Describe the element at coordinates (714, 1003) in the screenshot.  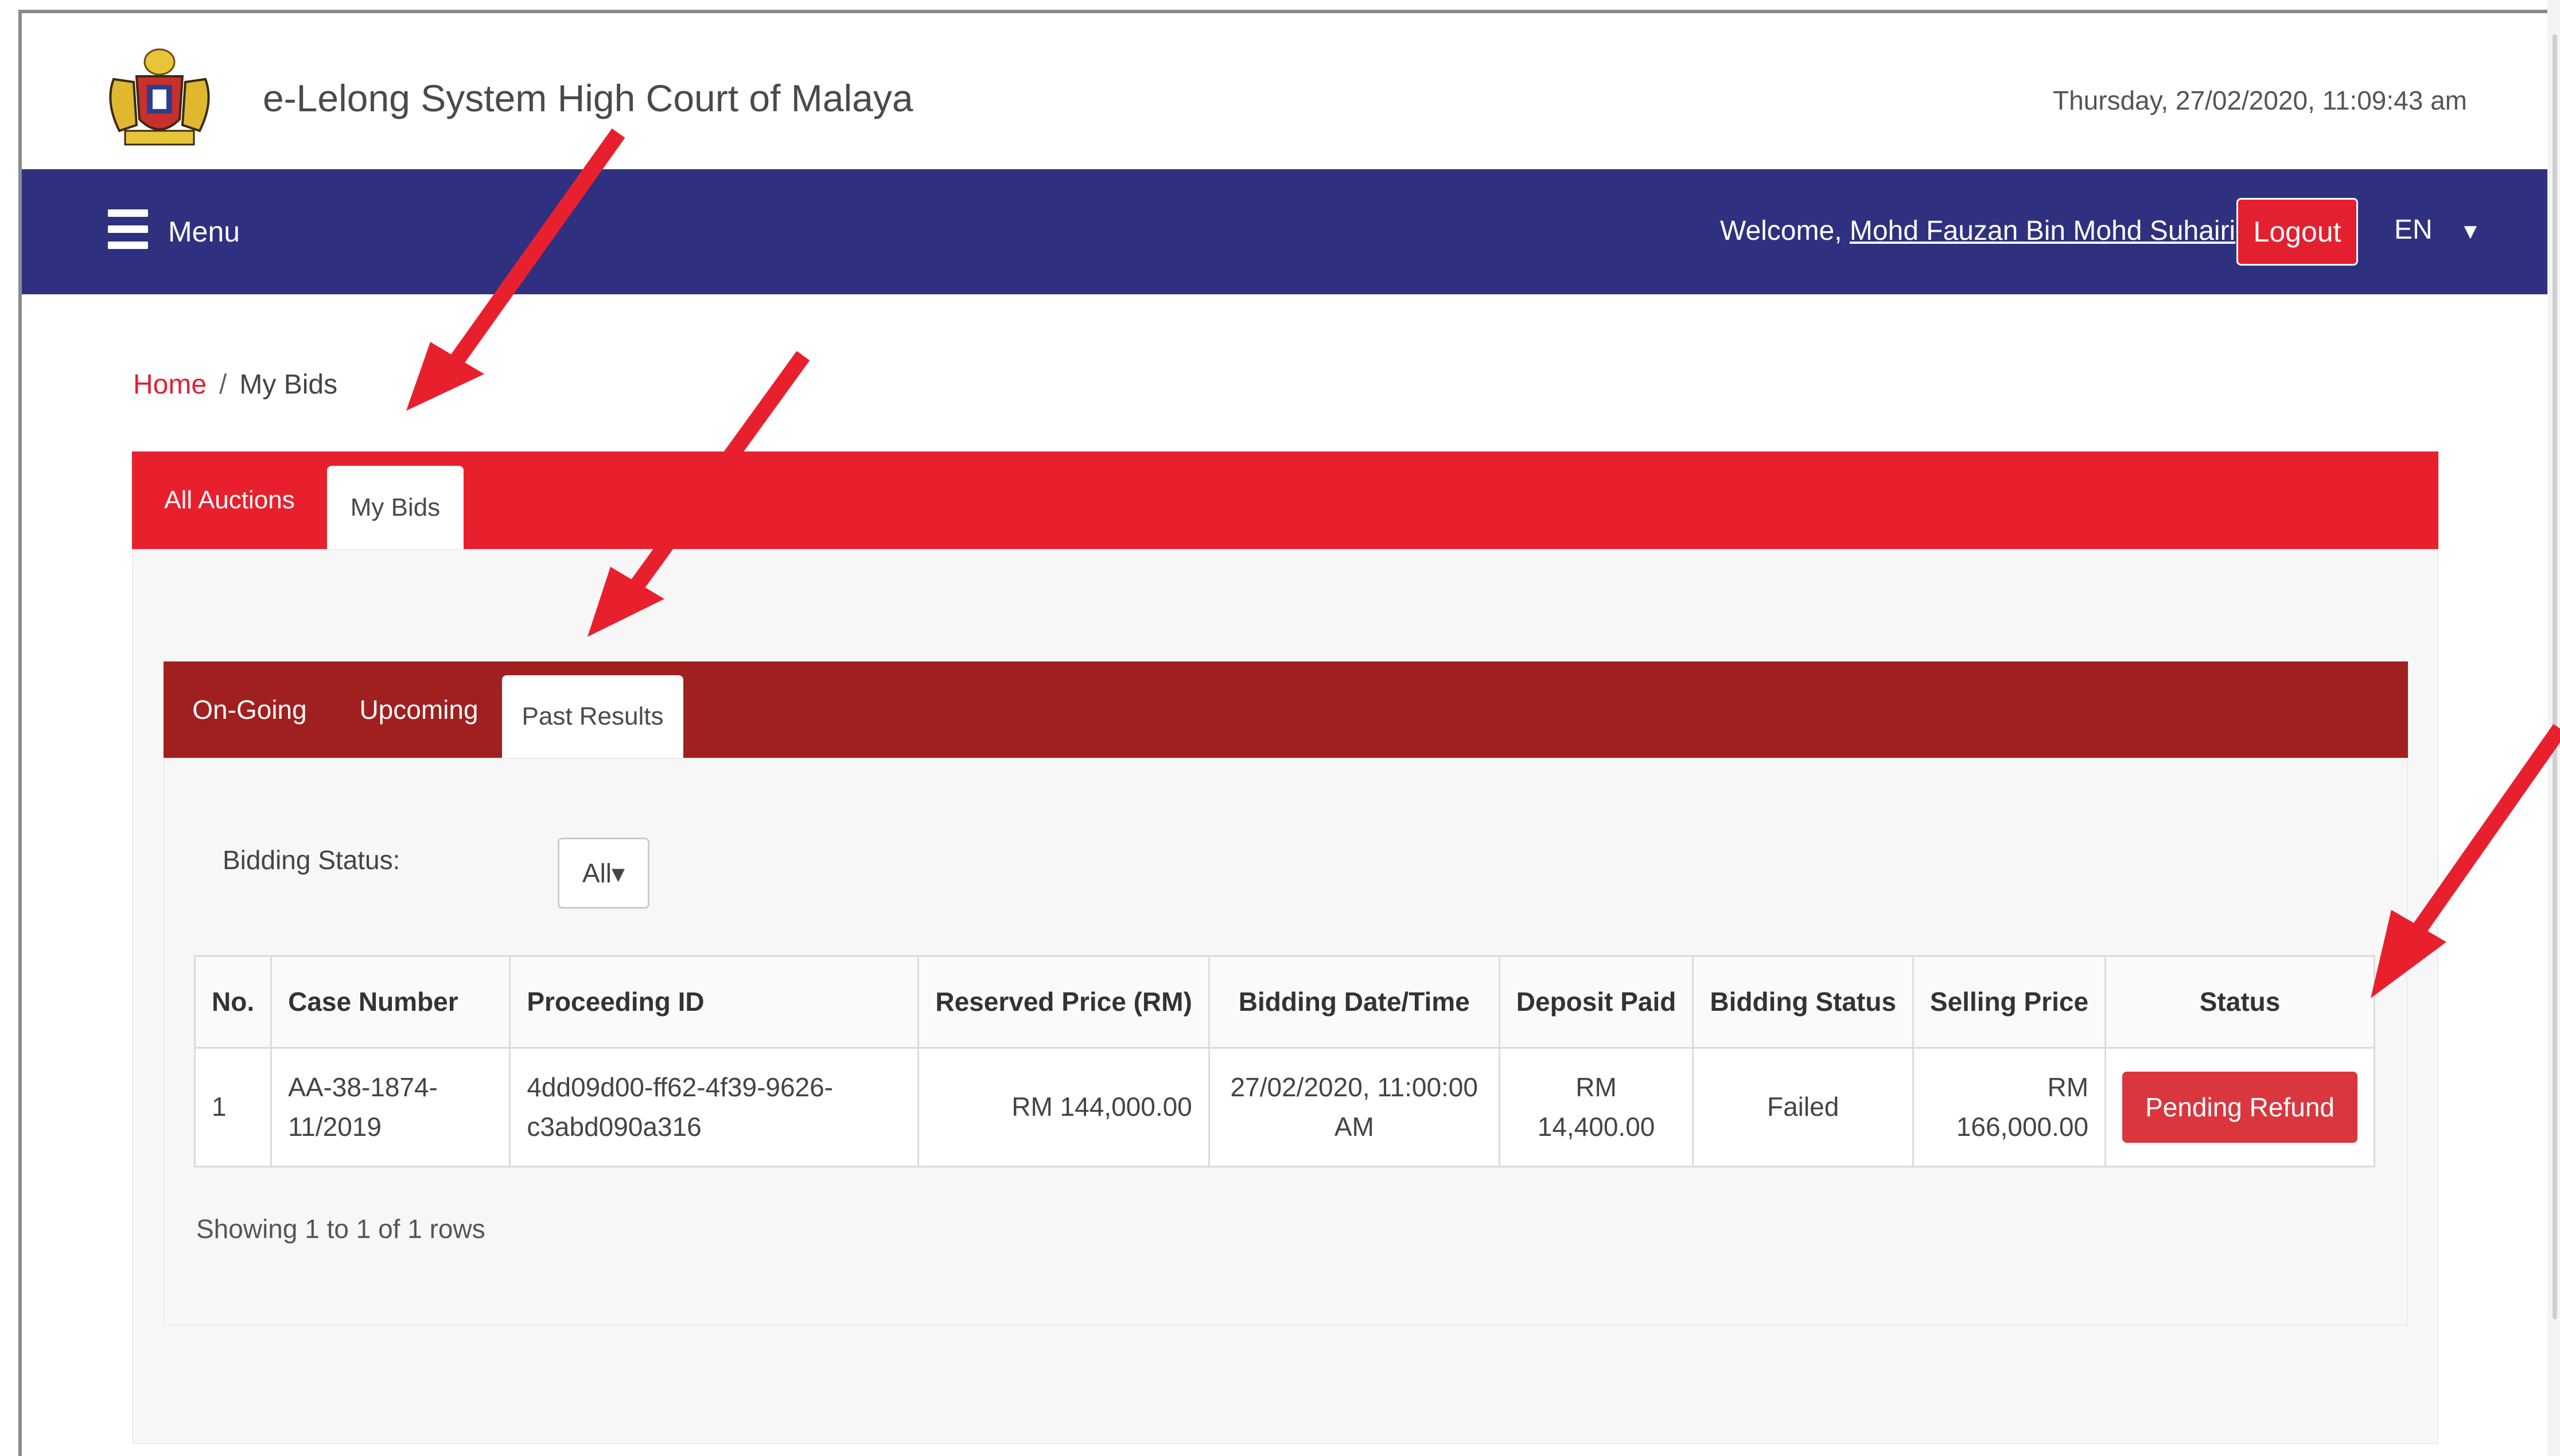
I see `column-header-proceeding-id: Proceeding ID` at that location.